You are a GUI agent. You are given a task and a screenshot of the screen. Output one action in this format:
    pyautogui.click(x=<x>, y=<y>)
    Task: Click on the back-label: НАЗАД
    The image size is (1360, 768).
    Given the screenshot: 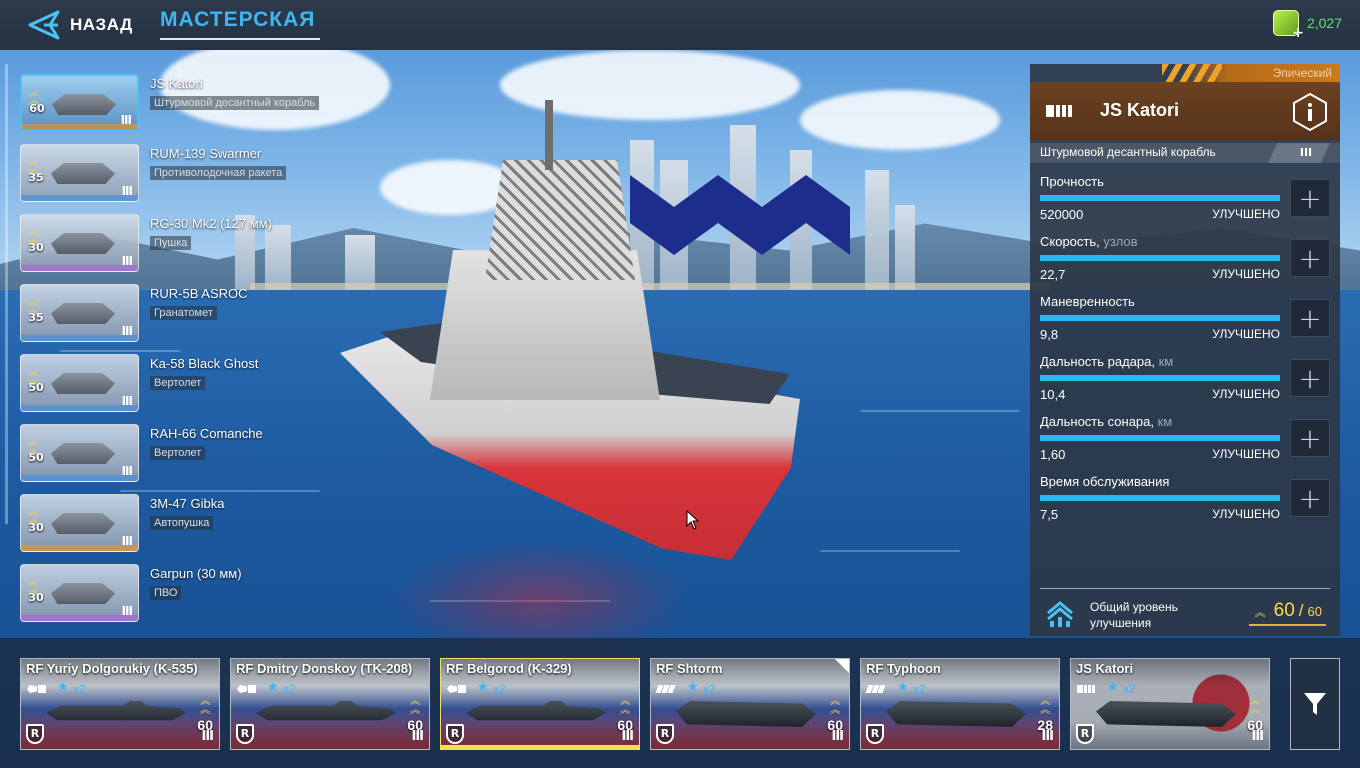 What is the action you would take?
    pyautogui.click(x=101, y=24)
    